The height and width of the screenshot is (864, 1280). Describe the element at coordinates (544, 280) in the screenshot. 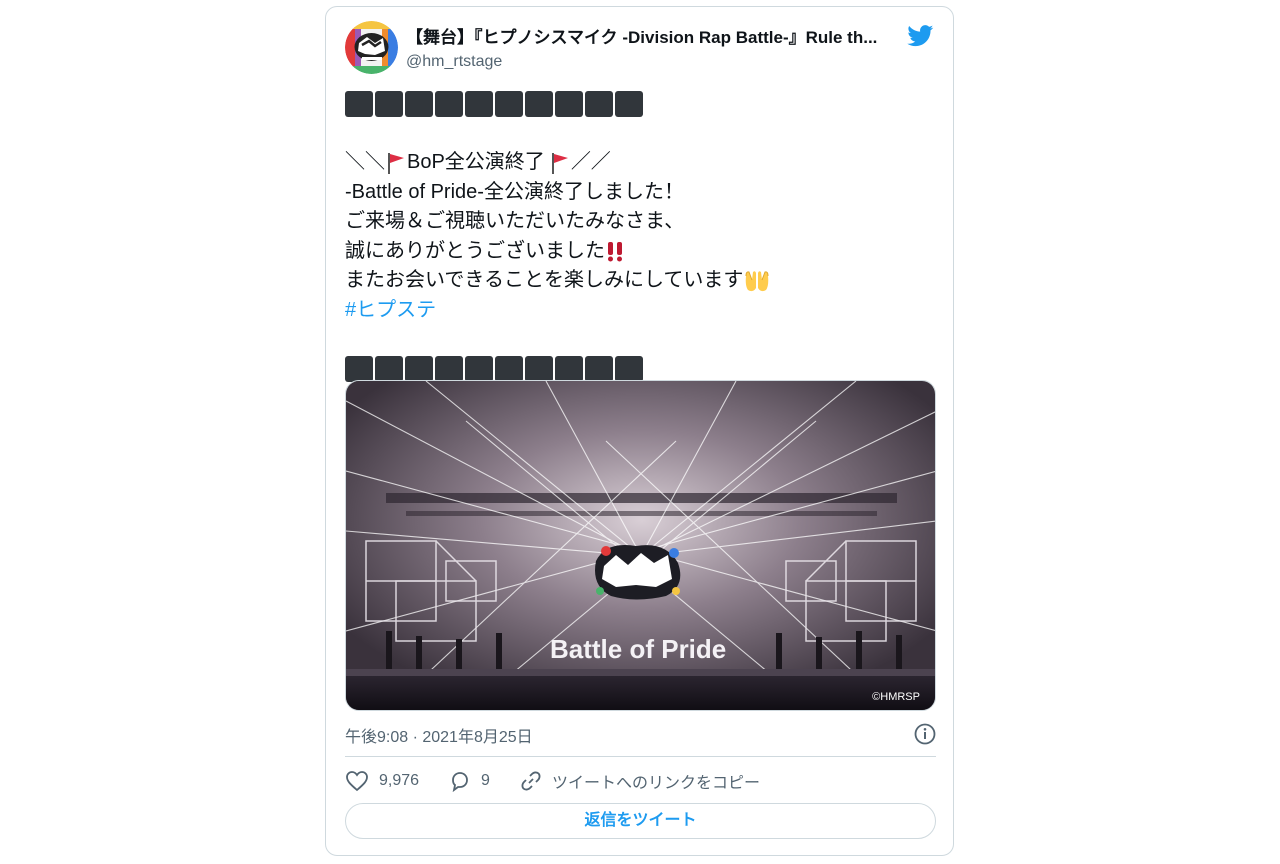

I see `line5-text: またお会いできることを楽しみにしています` at that location.